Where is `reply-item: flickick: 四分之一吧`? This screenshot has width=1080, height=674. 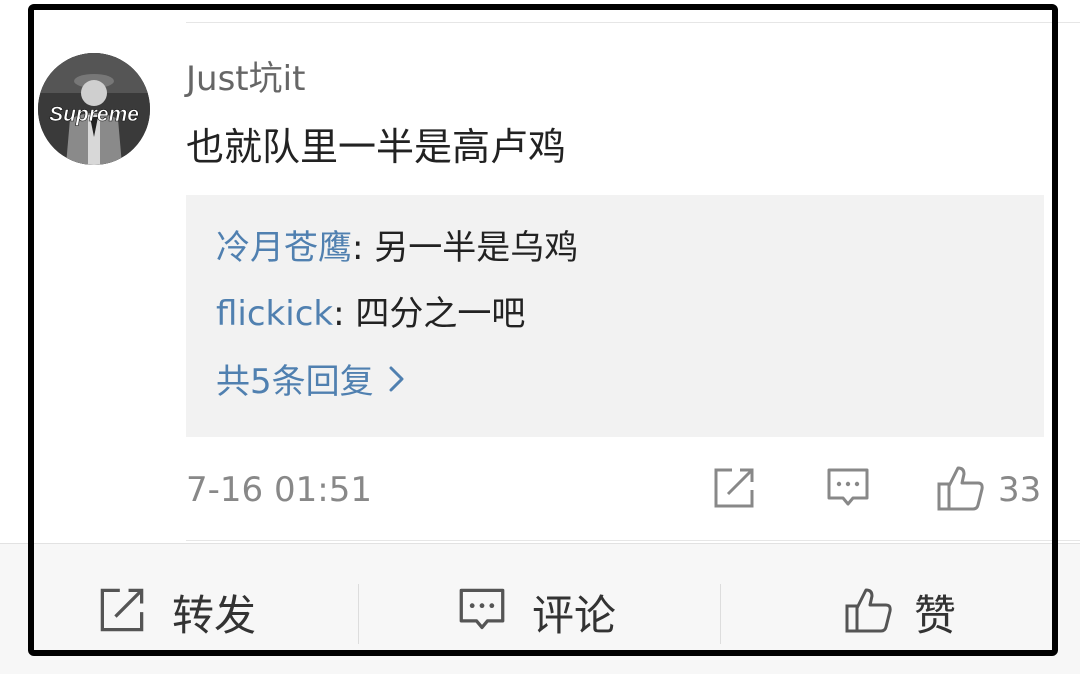
reply-item: flickick: 四分之一吧 is located at coordinates (370, 314).